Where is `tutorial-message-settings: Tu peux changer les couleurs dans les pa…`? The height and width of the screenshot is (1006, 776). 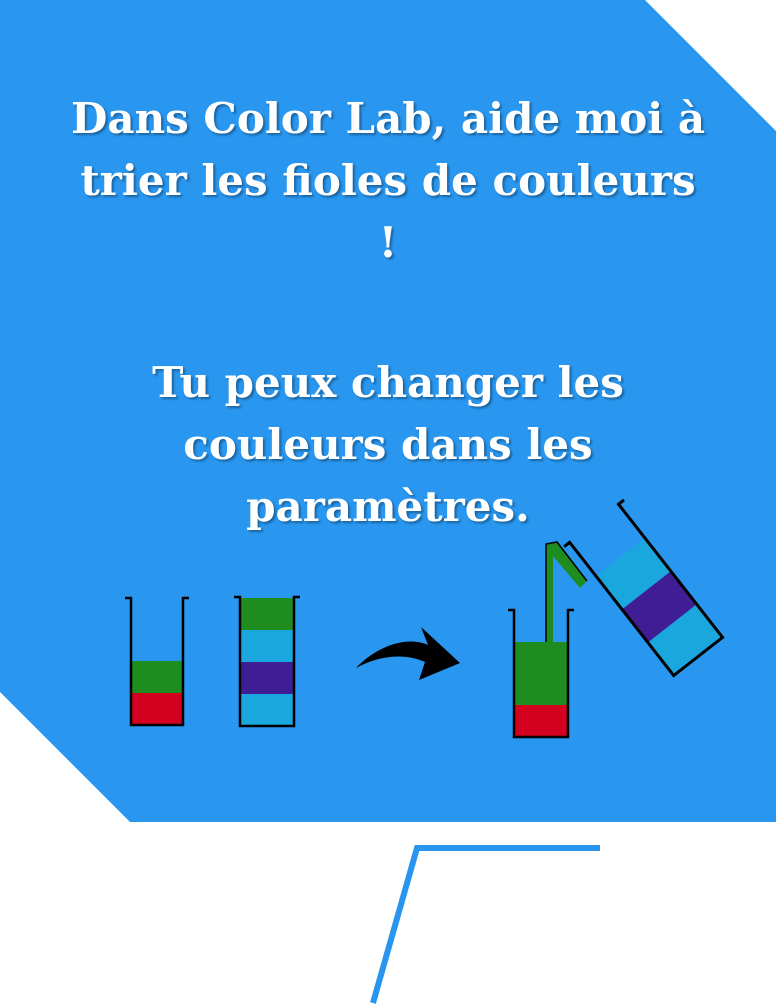 tutorial-message-settings: Tu peux changer les couleurs dans les pa… is located at coordinates (388, 444).